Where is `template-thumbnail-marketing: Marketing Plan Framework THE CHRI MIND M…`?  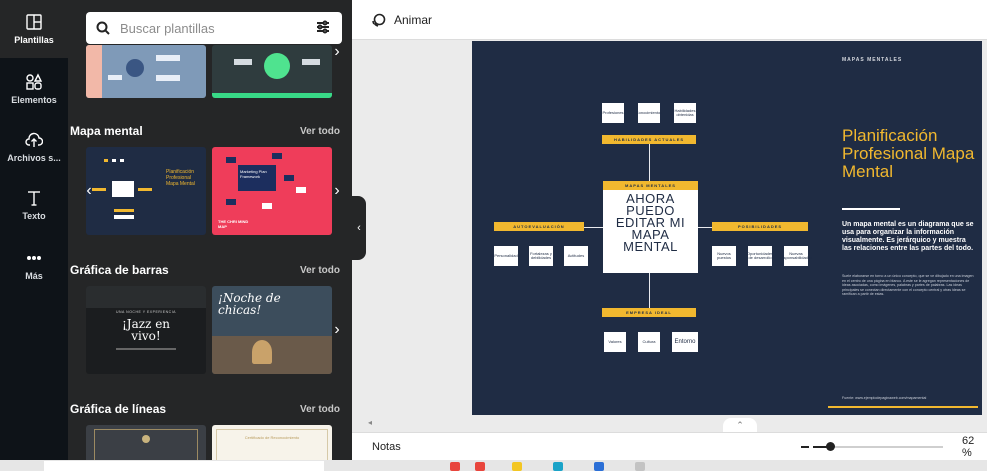 template-thumbnail-marketing: Marketing Plan Framework THE CHRI MIND M… is located at coordinates (272, 191).